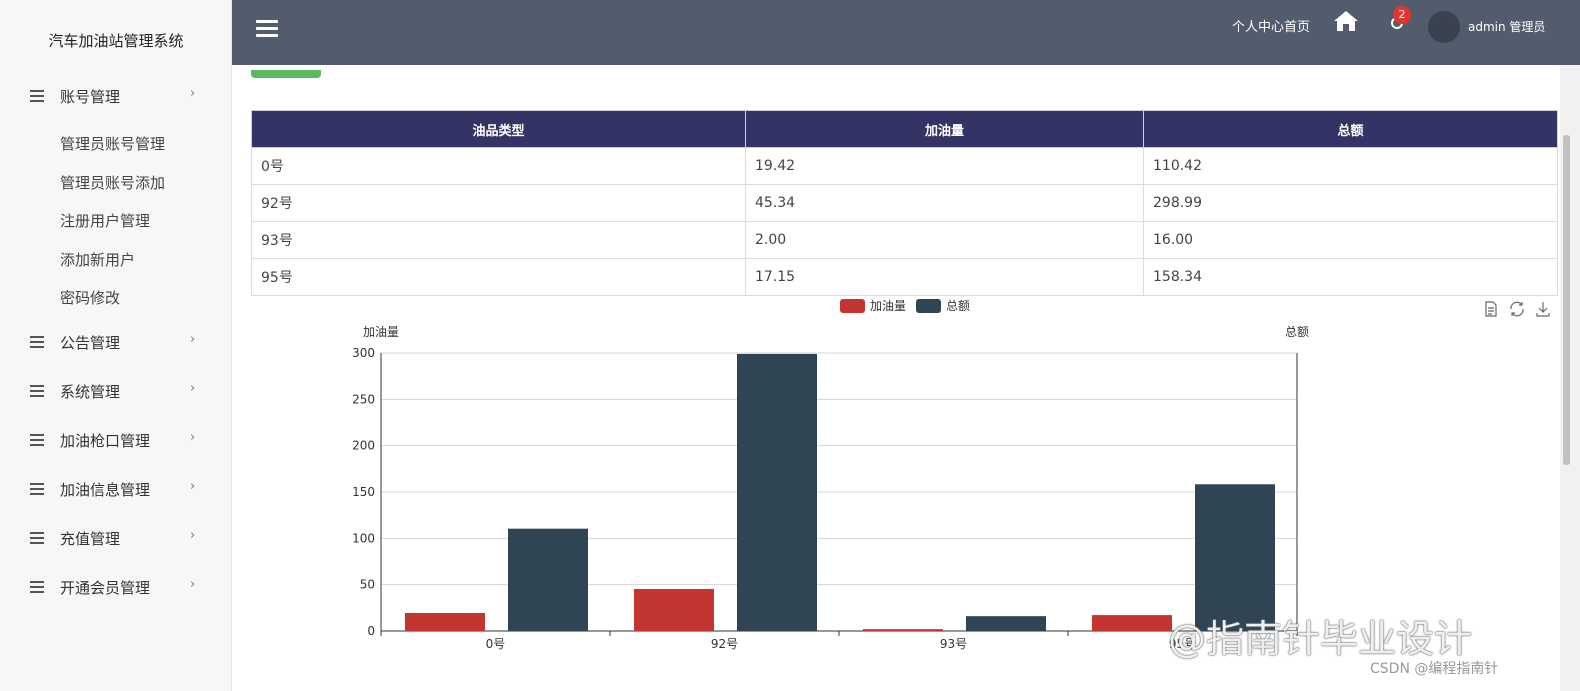 Image resolution: width=1580 pixels, height=691 pixels. I want to click on sidebar-item-label: 系统管理, so click(90, 392).